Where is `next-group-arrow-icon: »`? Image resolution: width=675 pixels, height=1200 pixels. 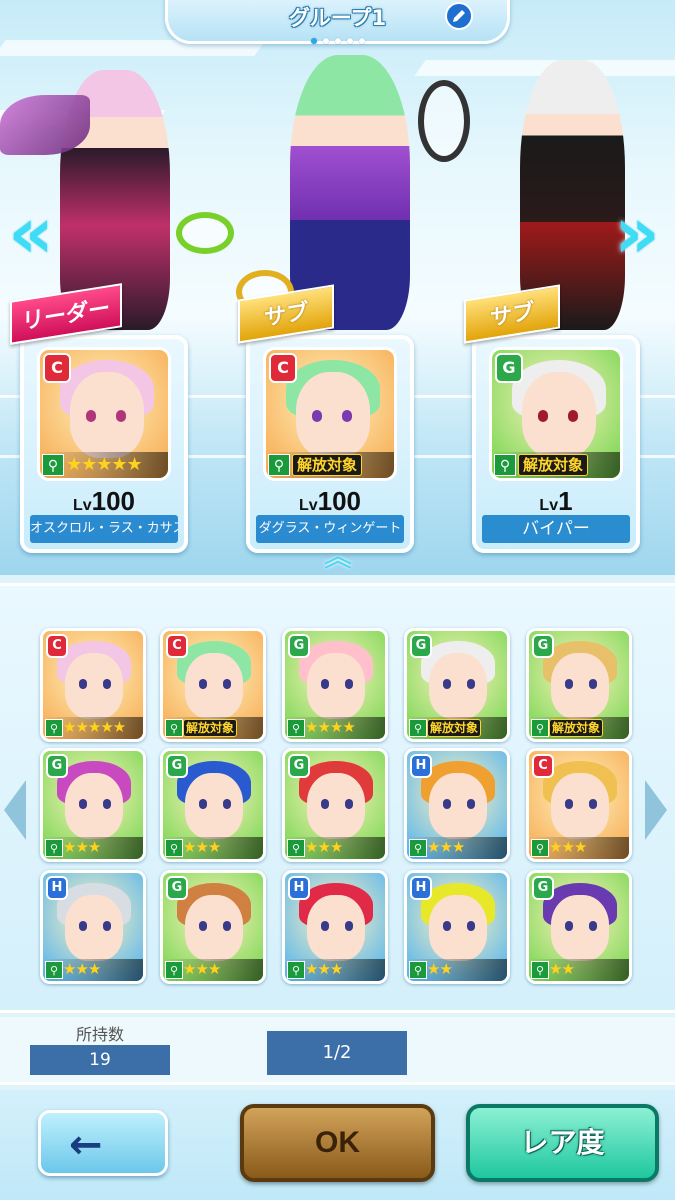 next-group-arrow-icon: » is located at coordinates (637, 235).